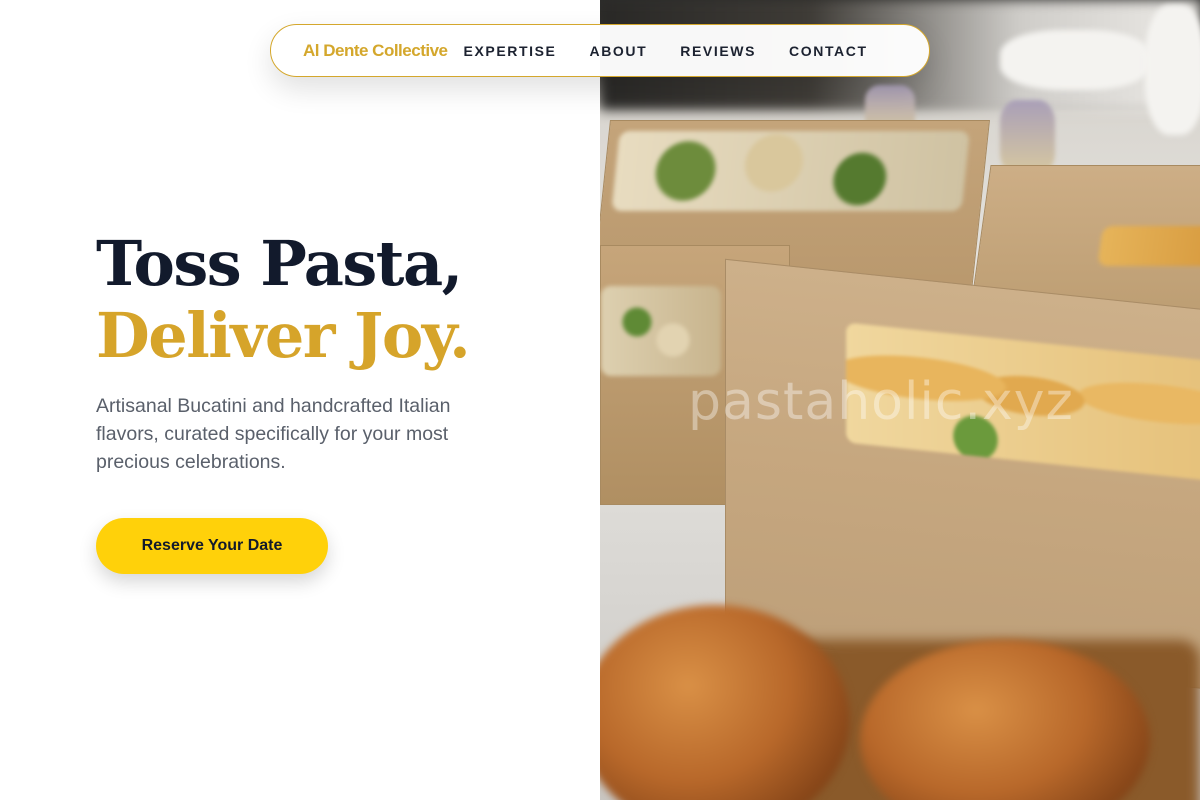 The height and width of the screenshot is (800, 1200). Describe the element at coordinates (828, 51) in the screenshot. I see `nav-link-contact: CONTACT` at that location.